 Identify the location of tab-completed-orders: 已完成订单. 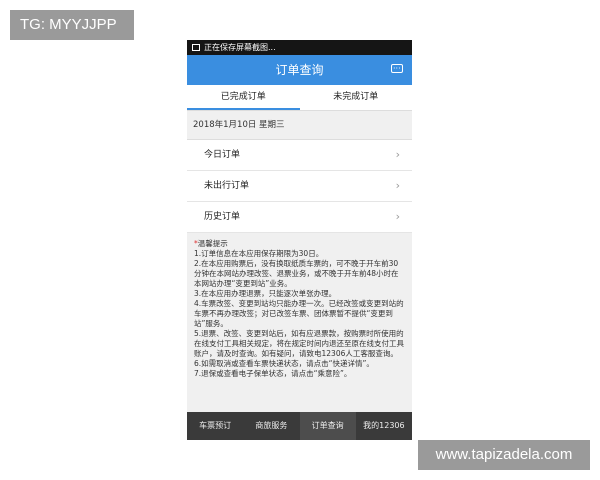
(243, 97).